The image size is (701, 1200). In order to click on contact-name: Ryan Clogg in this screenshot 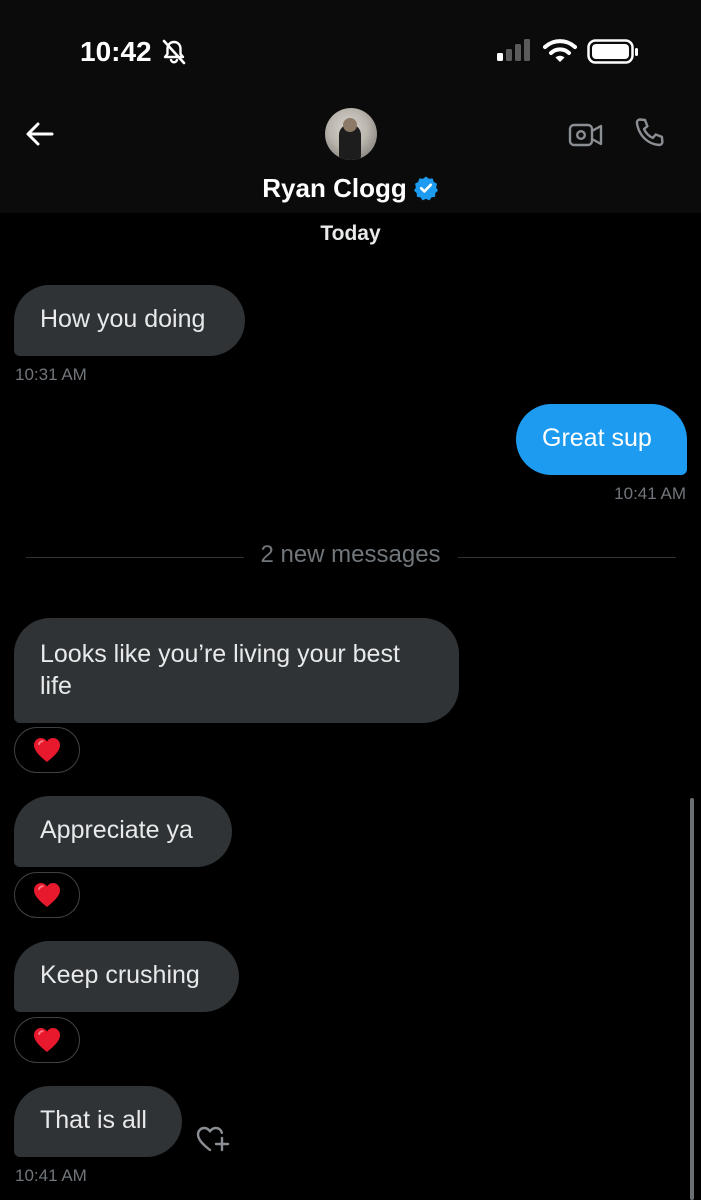, I will do `click(350, 187)`.